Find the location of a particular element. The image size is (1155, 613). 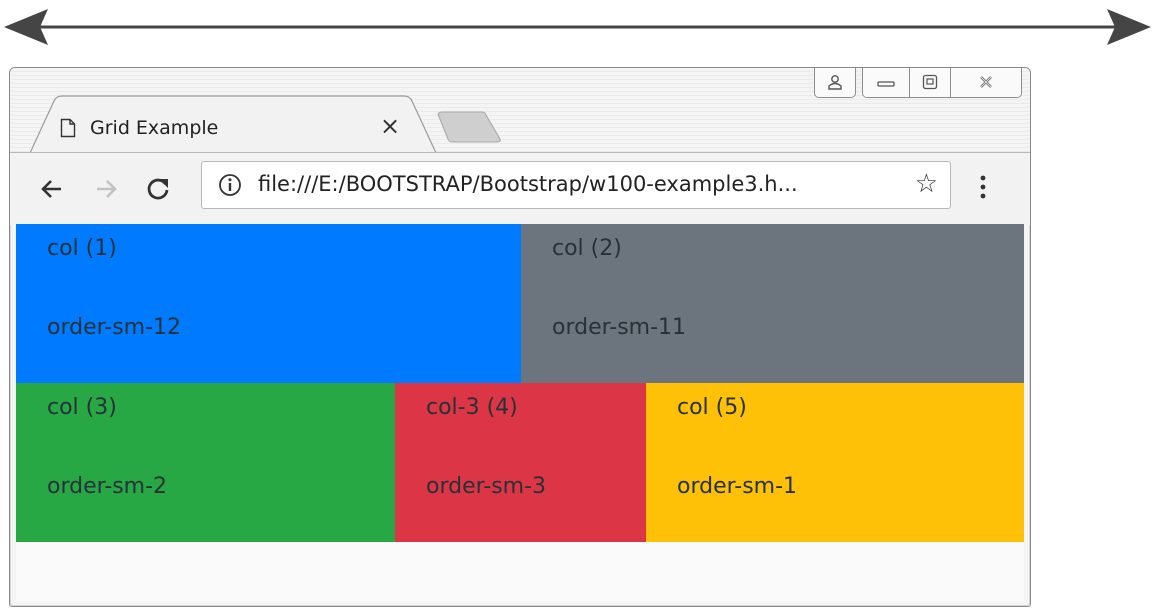

page-icon is located at coordinates (68, 128).